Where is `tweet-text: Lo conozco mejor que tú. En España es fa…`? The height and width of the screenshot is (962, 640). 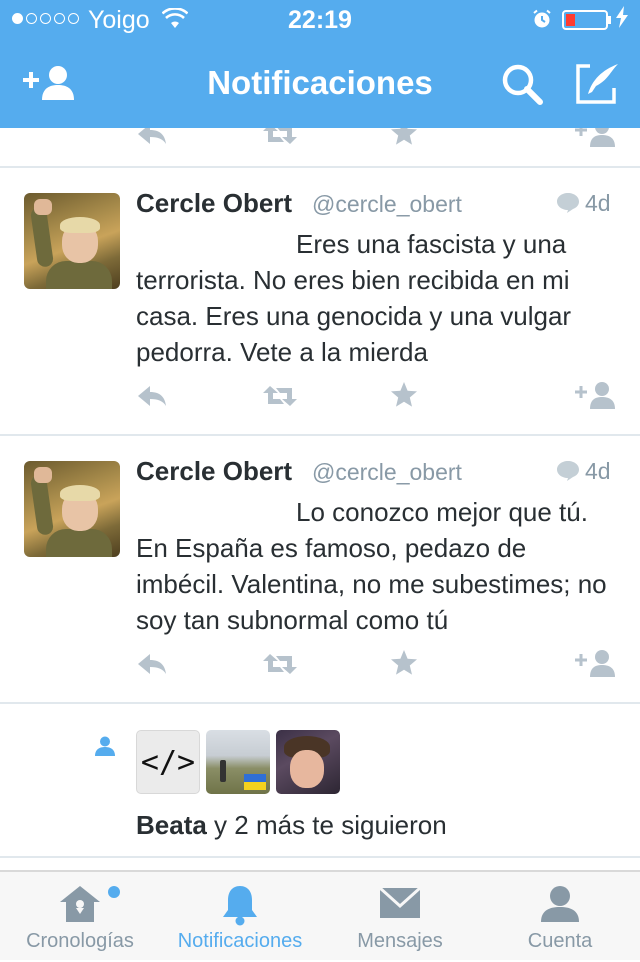
tweet-text: Lo conozco mejor que tú. En España es fa… is located at coordinates (371, 566).